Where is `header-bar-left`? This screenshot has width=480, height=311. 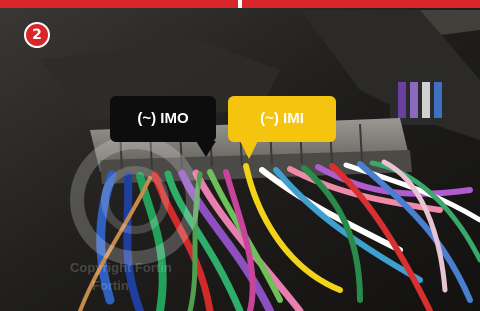 header-bar-left is located at coordinates (119, 4).